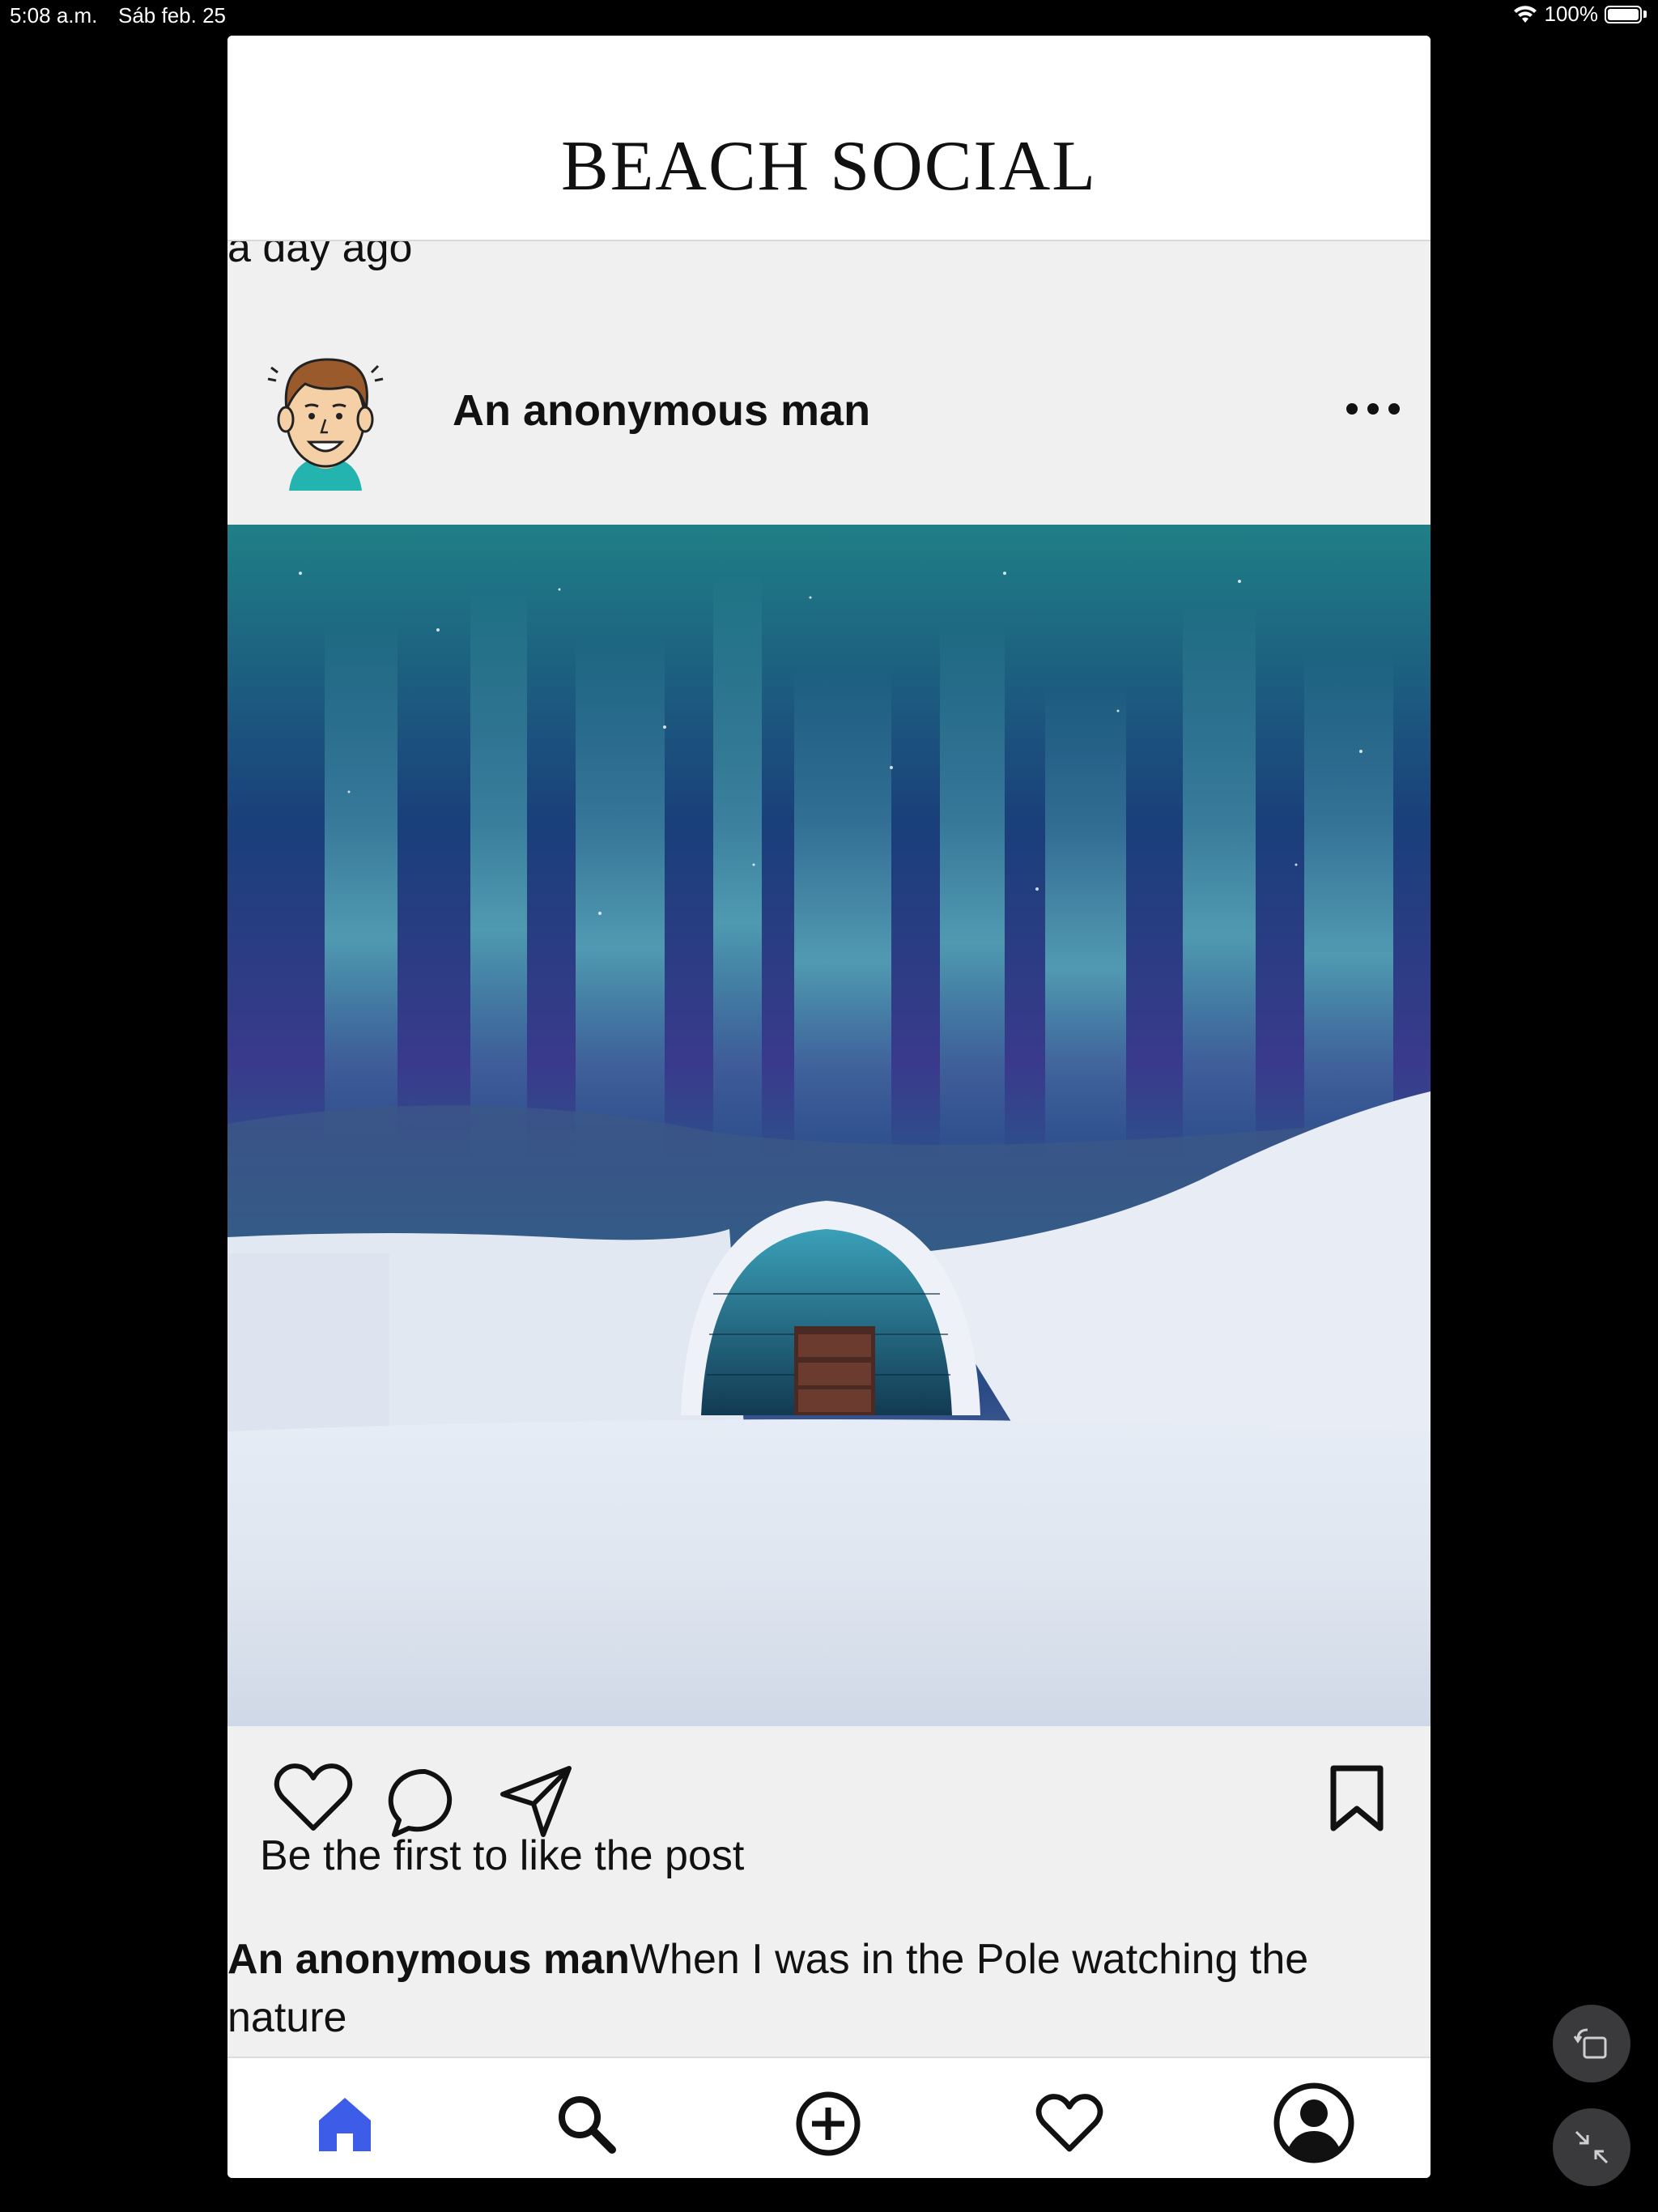 This screenshot has width=1658, height=2212. I want to click on home-icon, so click(345, 2125).